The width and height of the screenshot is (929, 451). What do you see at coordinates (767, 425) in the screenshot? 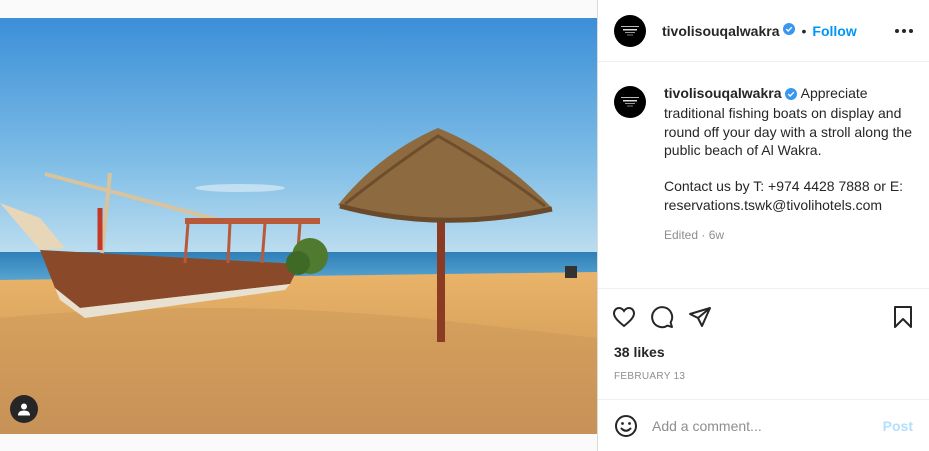
I see `comment-input` at bounding box center [767, 425].